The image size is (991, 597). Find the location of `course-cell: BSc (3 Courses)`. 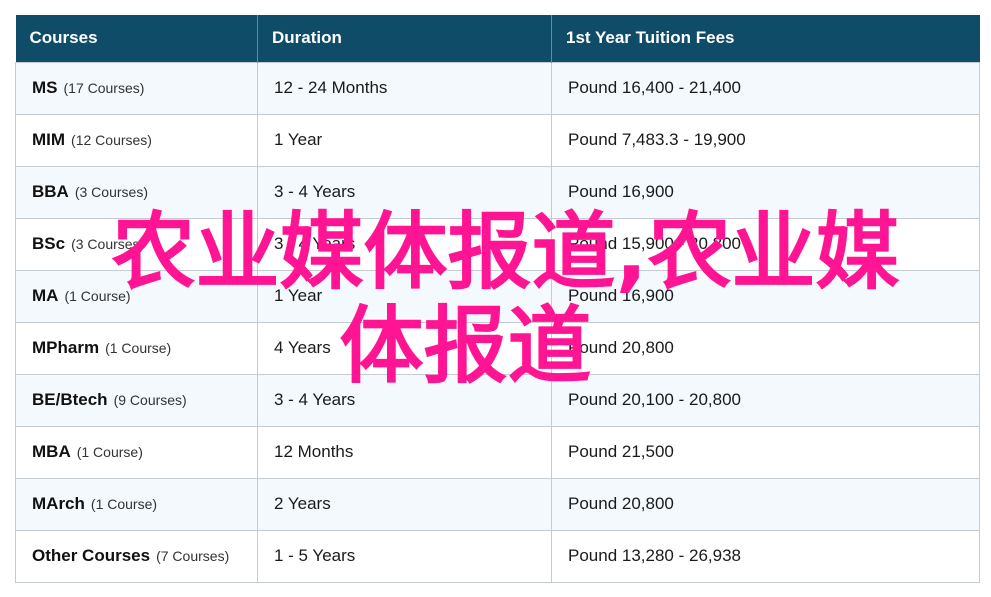

course-cell: BSc (3 Courses) is located at coordinates (136, 243).